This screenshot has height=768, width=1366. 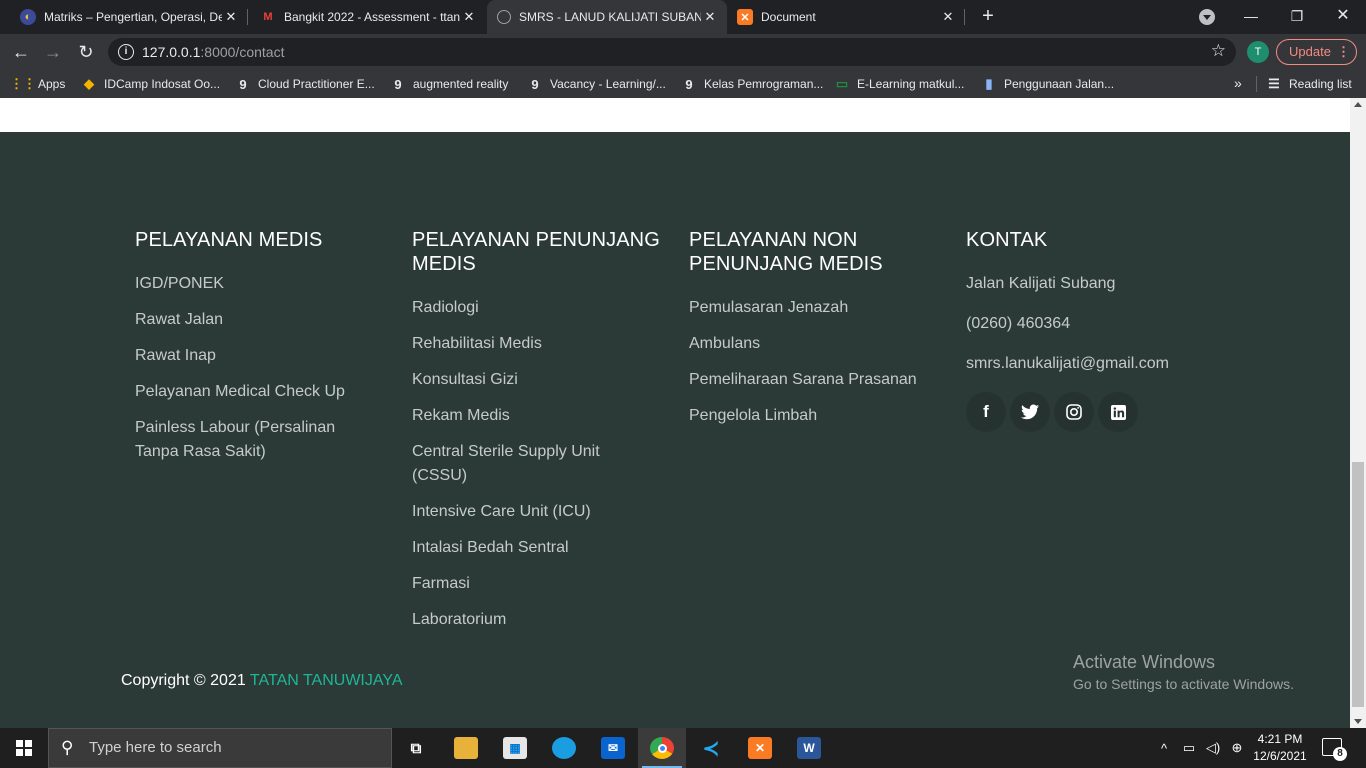 What do you see at coordinates (1358, 721) in the screenshot?
I see `scroll-down-arrow-icon` at bounding box center [1358, 721].